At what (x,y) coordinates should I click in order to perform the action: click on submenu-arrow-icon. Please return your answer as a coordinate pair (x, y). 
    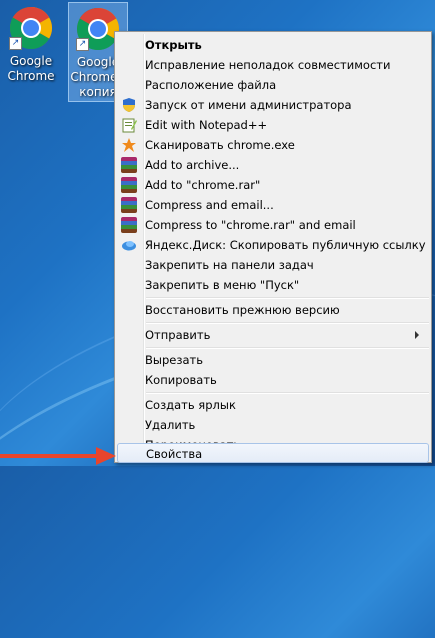
    Looking at the image, I should click on (417, 335).